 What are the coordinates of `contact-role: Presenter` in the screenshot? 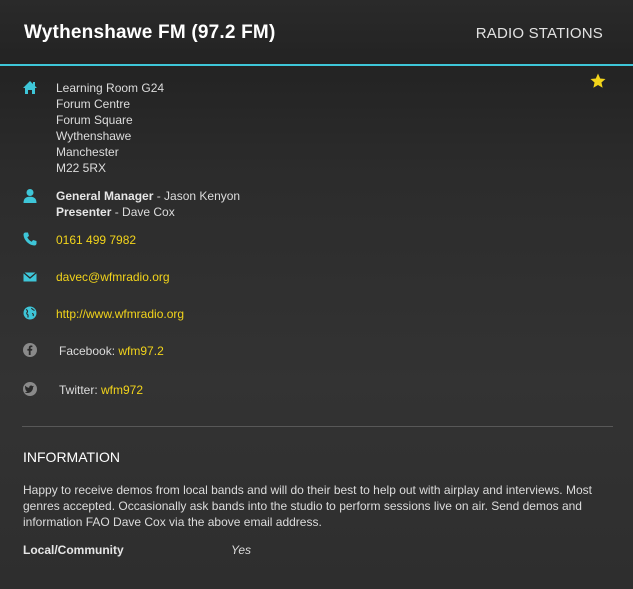 It's located at (84, 212).